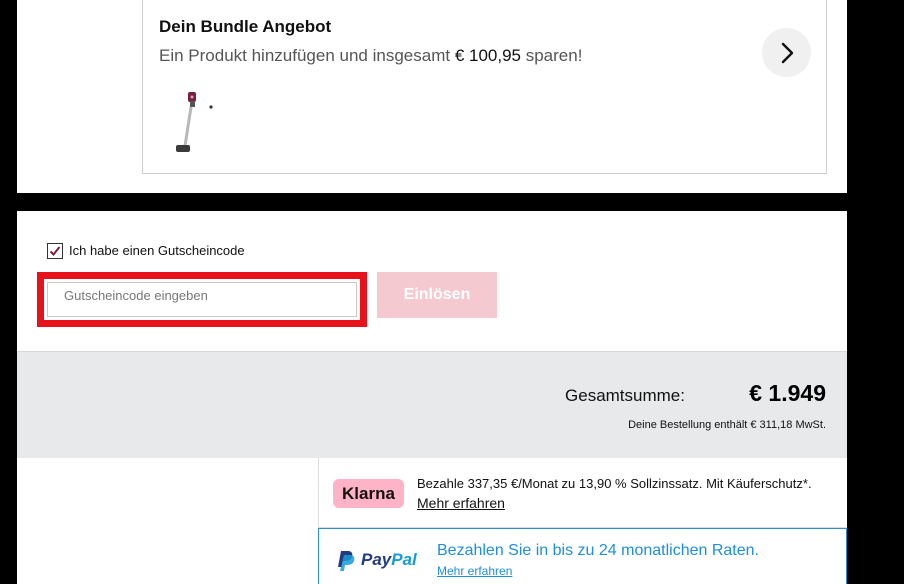 This screenshot has height=584, width=904. I want to click on checkmark-icon, so click(55, 251).